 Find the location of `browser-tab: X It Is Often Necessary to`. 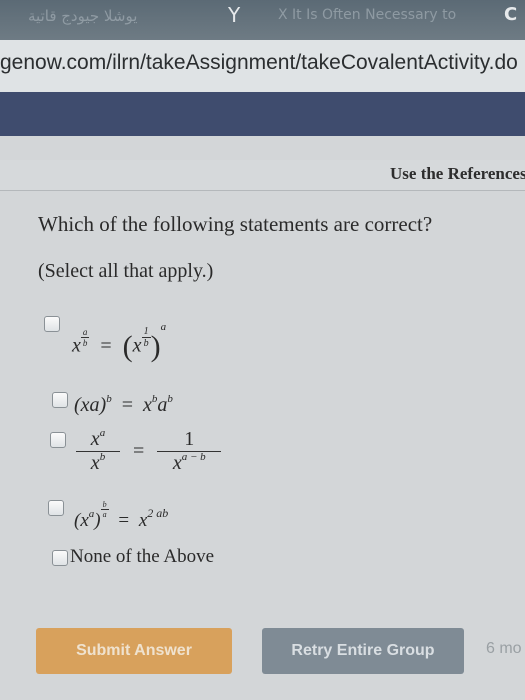

browser-tab: X It Is Often Necessary to is located at coordinates (367, 15).